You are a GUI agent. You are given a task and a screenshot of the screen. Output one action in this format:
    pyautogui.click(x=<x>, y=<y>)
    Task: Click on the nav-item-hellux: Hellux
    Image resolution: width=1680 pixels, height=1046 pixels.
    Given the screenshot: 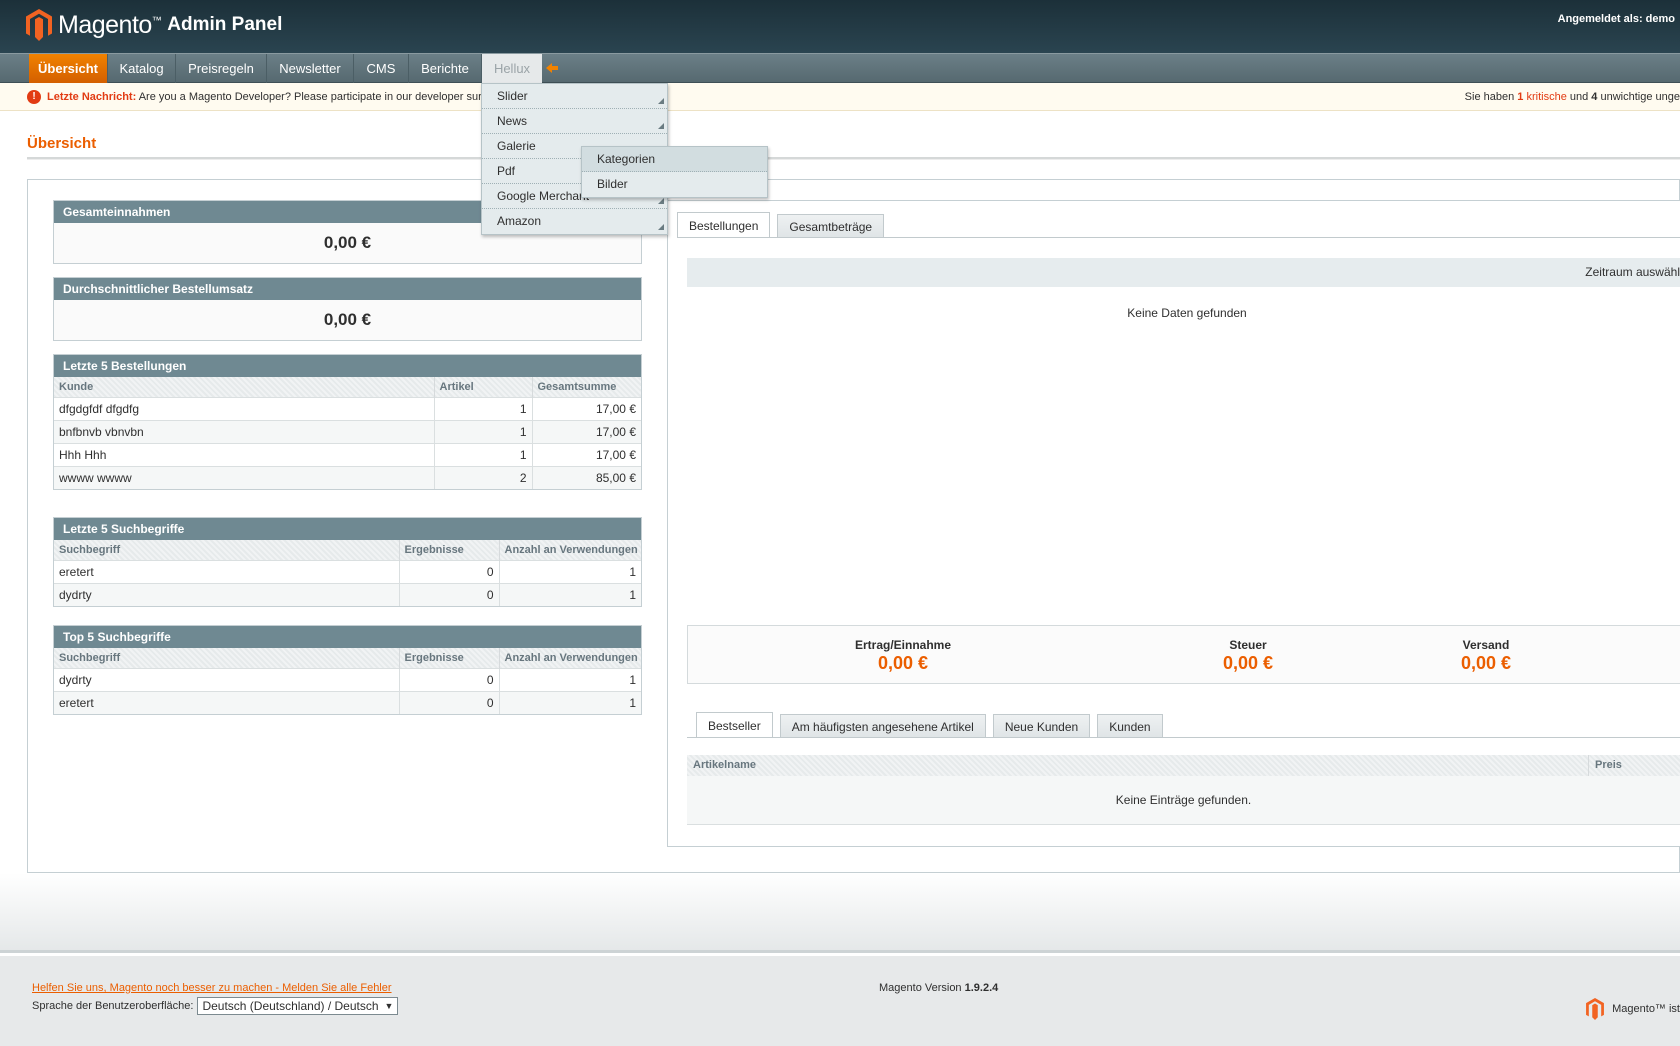 What is the action you would take?
    pyautogui.click(x=512, y=68)
    